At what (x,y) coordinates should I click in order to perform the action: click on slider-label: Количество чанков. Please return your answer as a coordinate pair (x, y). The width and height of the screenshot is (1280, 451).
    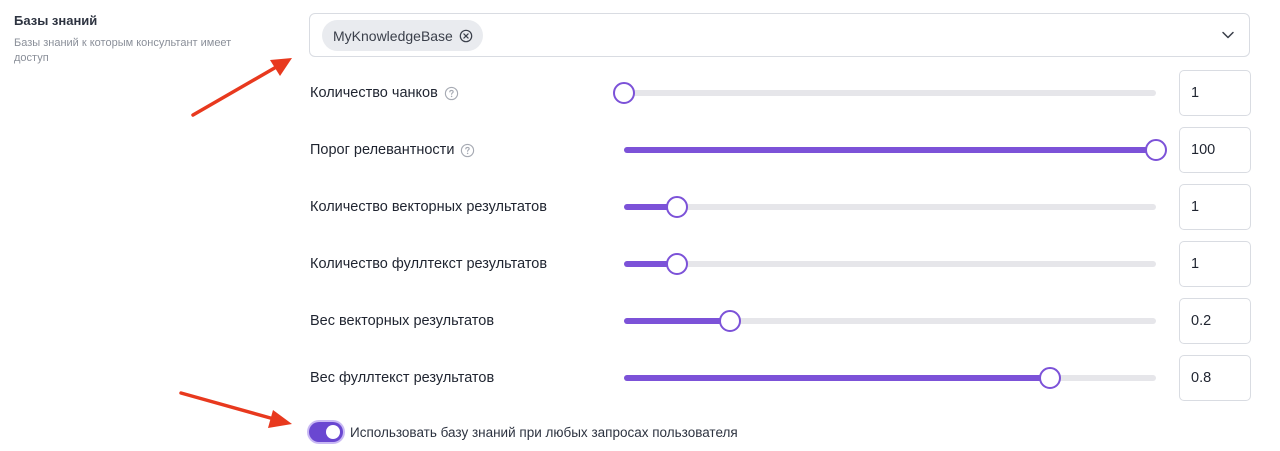
    Looking at the image, I should click on (374, 93).